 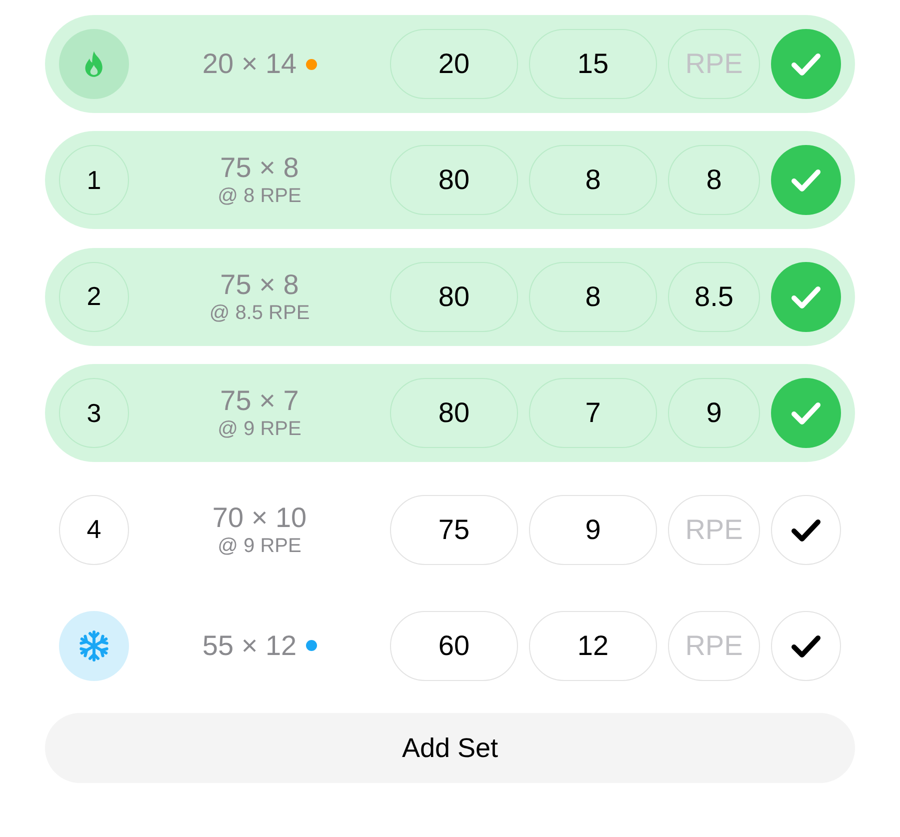 What do you see at coordinates (249, 64) in the screenshot?
I see `target-text: 20 × 14` at bounding box center [249, 64].